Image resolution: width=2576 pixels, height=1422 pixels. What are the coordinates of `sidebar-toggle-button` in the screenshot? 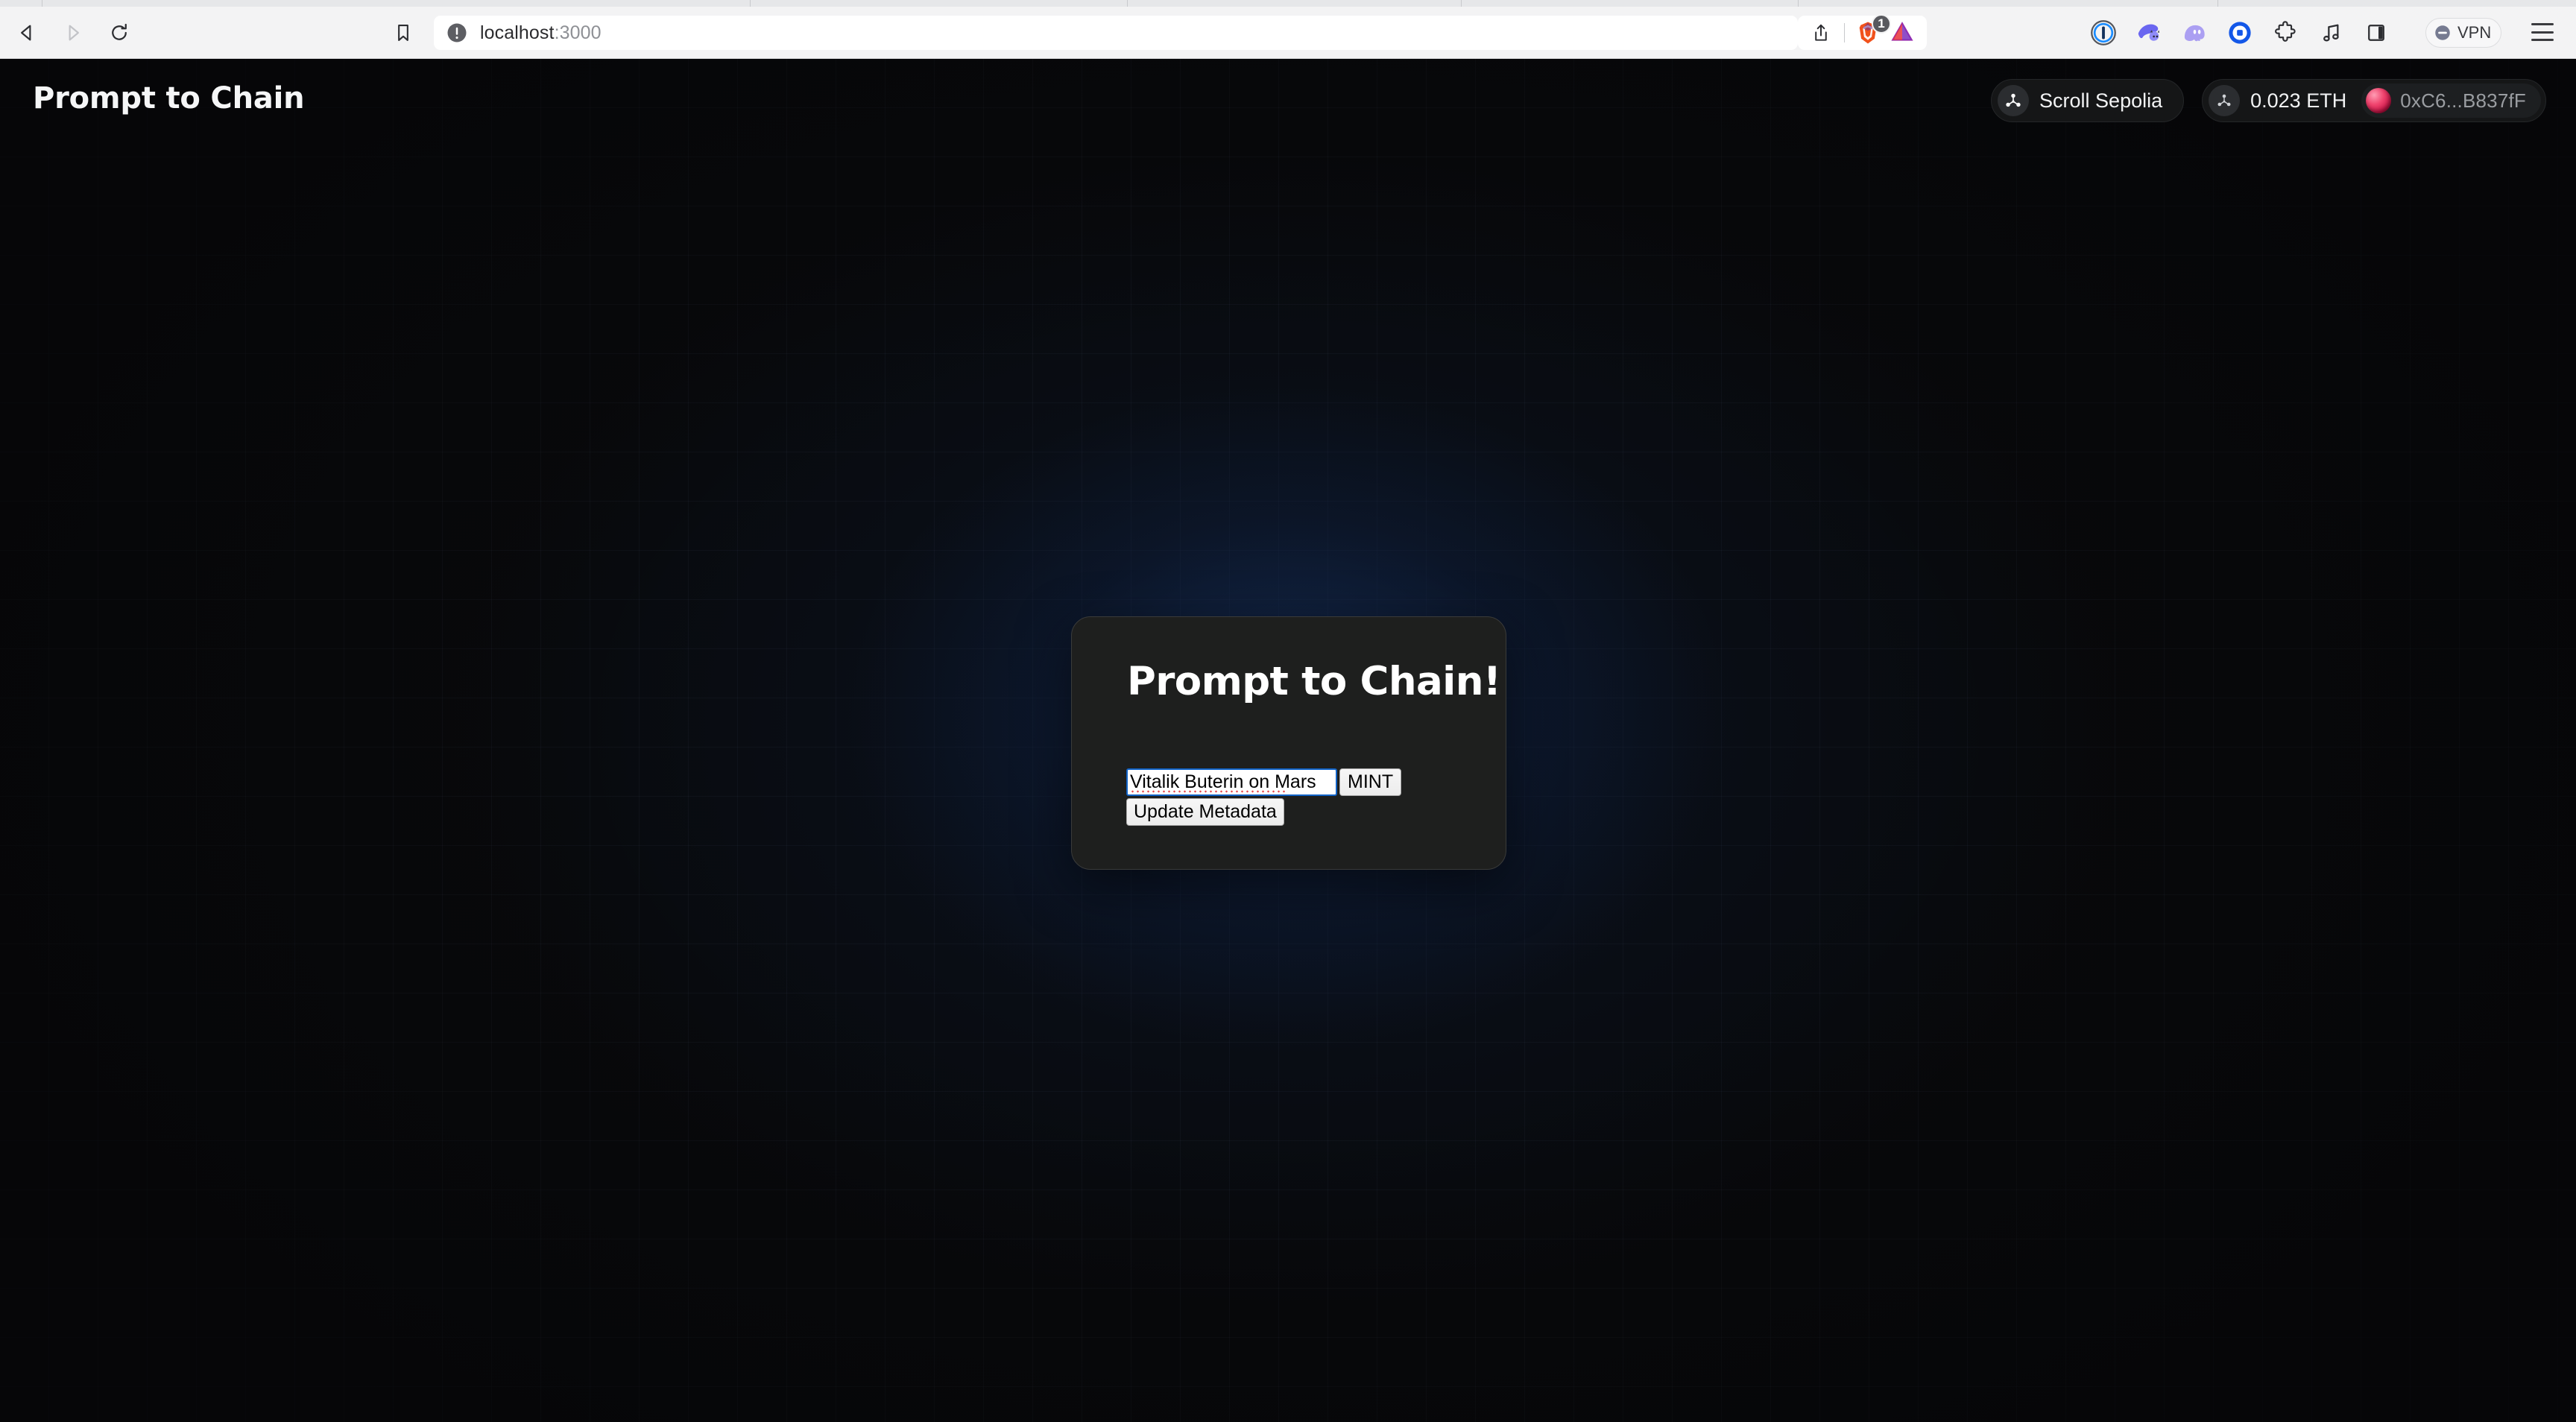 It's located at (2377, 32).